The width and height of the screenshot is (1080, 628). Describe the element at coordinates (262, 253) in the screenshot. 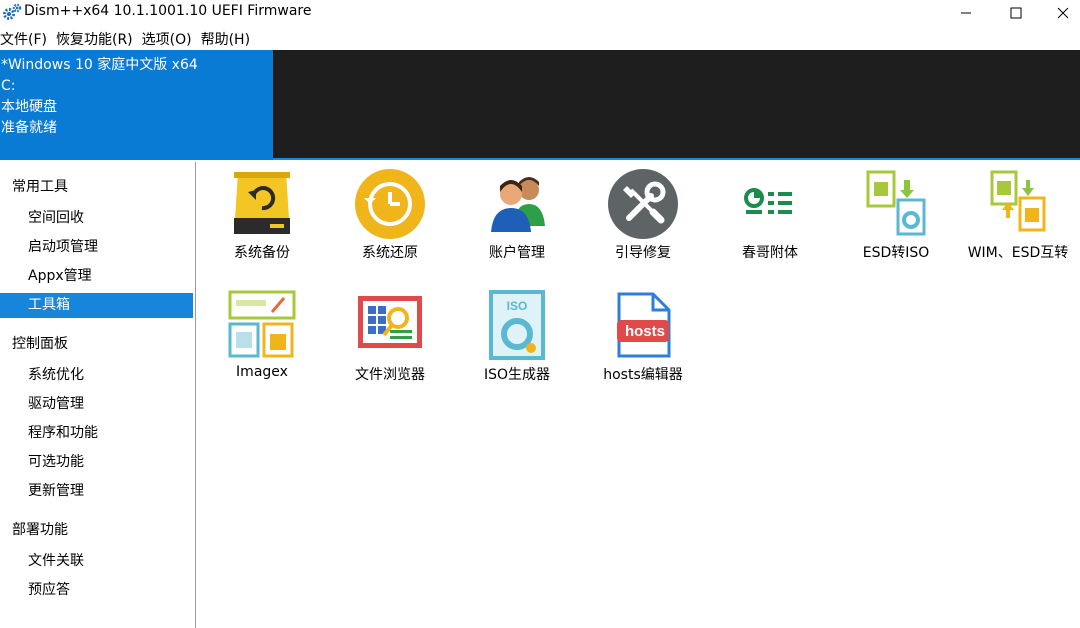

I see `tool-label: 系统备份` at that location.